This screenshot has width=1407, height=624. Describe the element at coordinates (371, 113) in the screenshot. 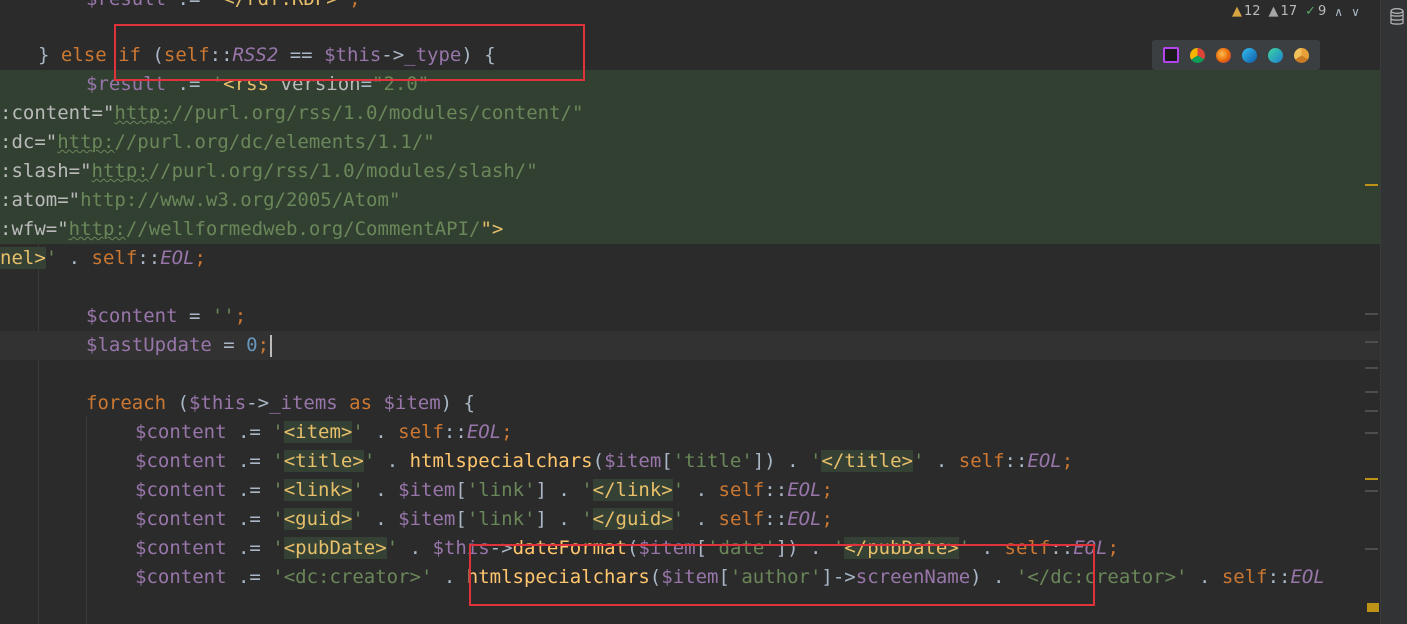

I see `code-token: //purl.org/rss/1.0/modules/content/` at that location.